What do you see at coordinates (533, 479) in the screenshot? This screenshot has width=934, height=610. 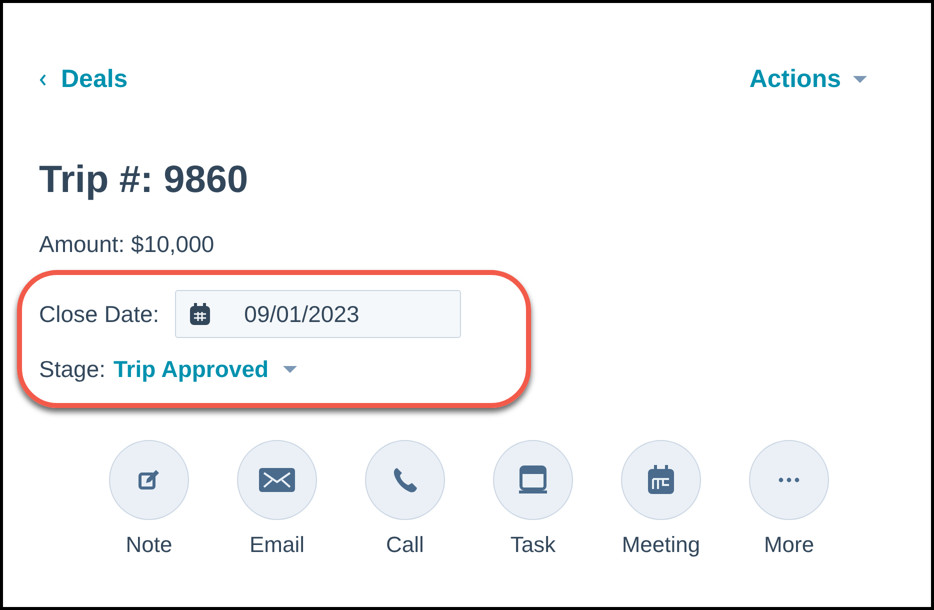 I see `task-card-icon` at bounding box center [533, 479].